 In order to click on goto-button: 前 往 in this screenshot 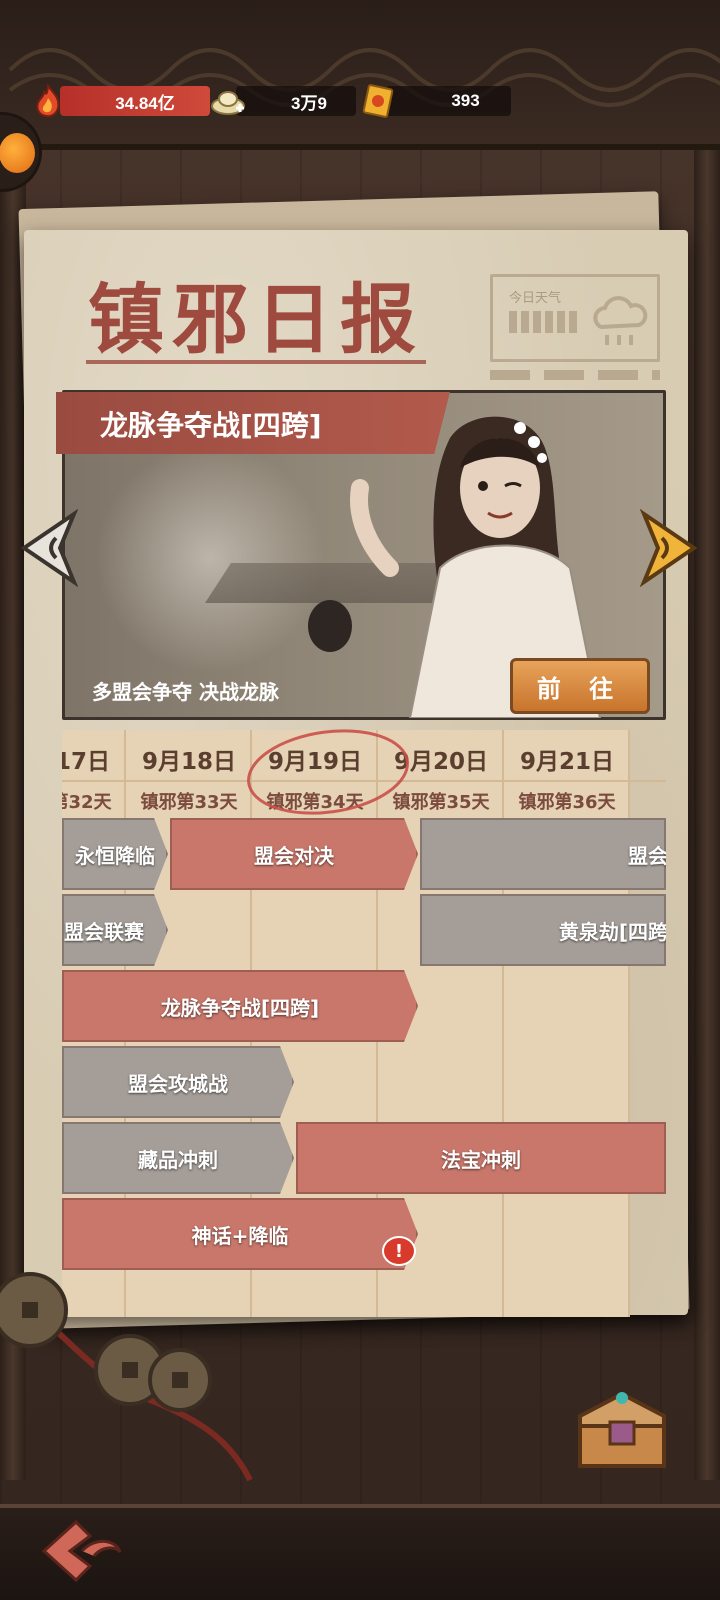, I will do `click(580, 686)`.